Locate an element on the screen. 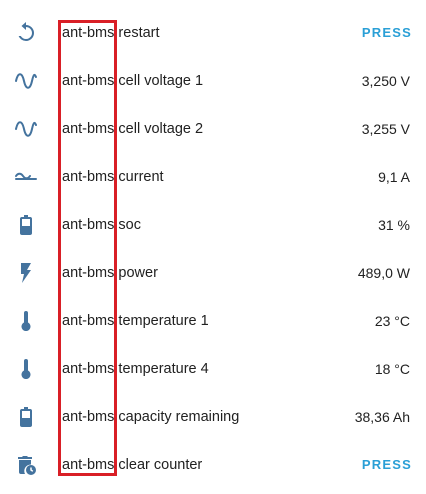 This screenshot has width=426, height=494. restart-press-button: PRESS is located at coordinates (387, 33).